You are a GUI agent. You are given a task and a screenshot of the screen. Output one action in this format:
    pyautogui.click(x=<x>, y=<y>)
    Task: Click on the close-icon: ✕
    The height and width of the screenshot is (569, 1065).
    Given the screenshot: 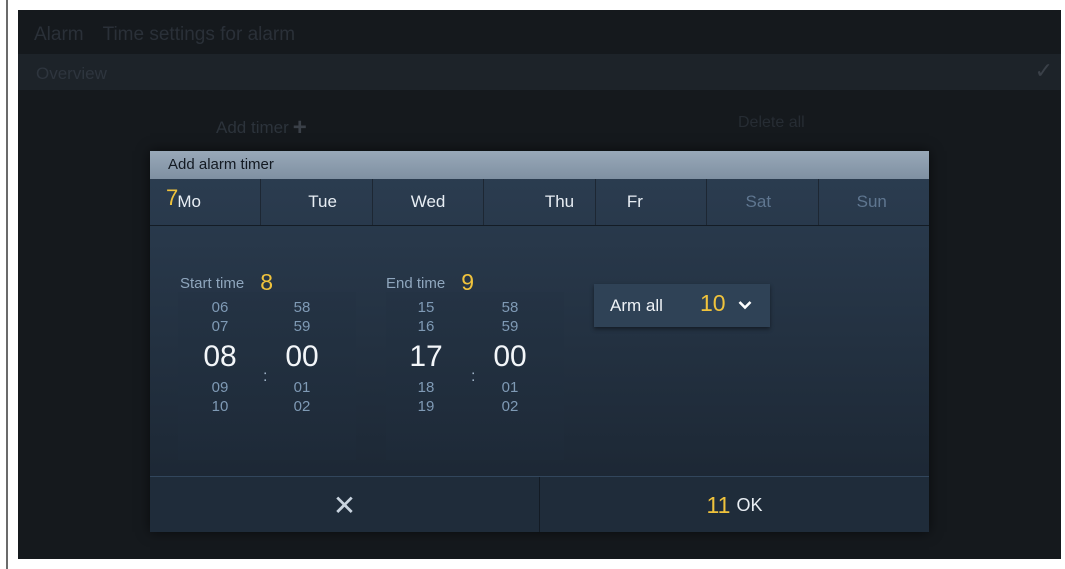 What is the action you would take?
    pyautogui.click(x=344, y=505)
    